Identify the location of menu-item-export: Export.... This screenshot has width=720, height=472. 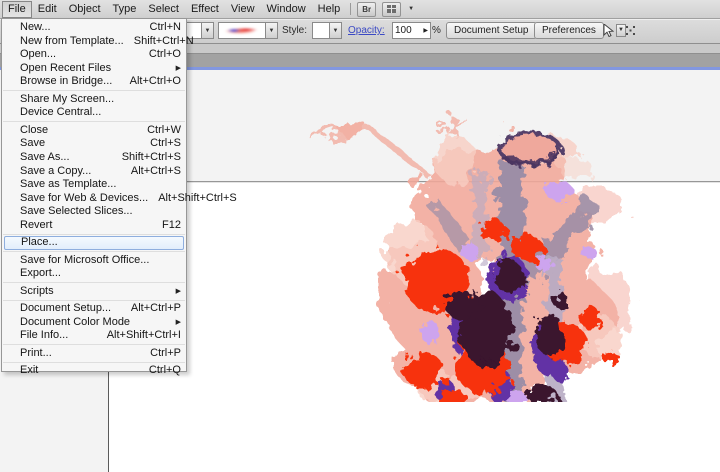
(94, 274).